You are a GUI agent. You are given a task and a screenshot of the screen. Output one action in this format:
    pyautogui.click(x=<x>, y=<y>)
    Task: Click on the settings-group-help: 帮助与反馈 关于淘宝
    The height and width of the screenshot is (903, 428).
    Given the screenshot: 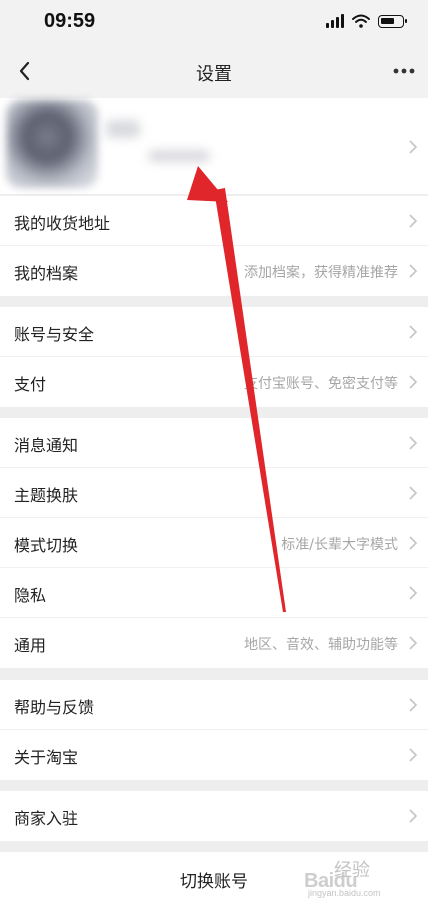 What is the action you would take?
    pyautogui.click(x=214, y=730)
    